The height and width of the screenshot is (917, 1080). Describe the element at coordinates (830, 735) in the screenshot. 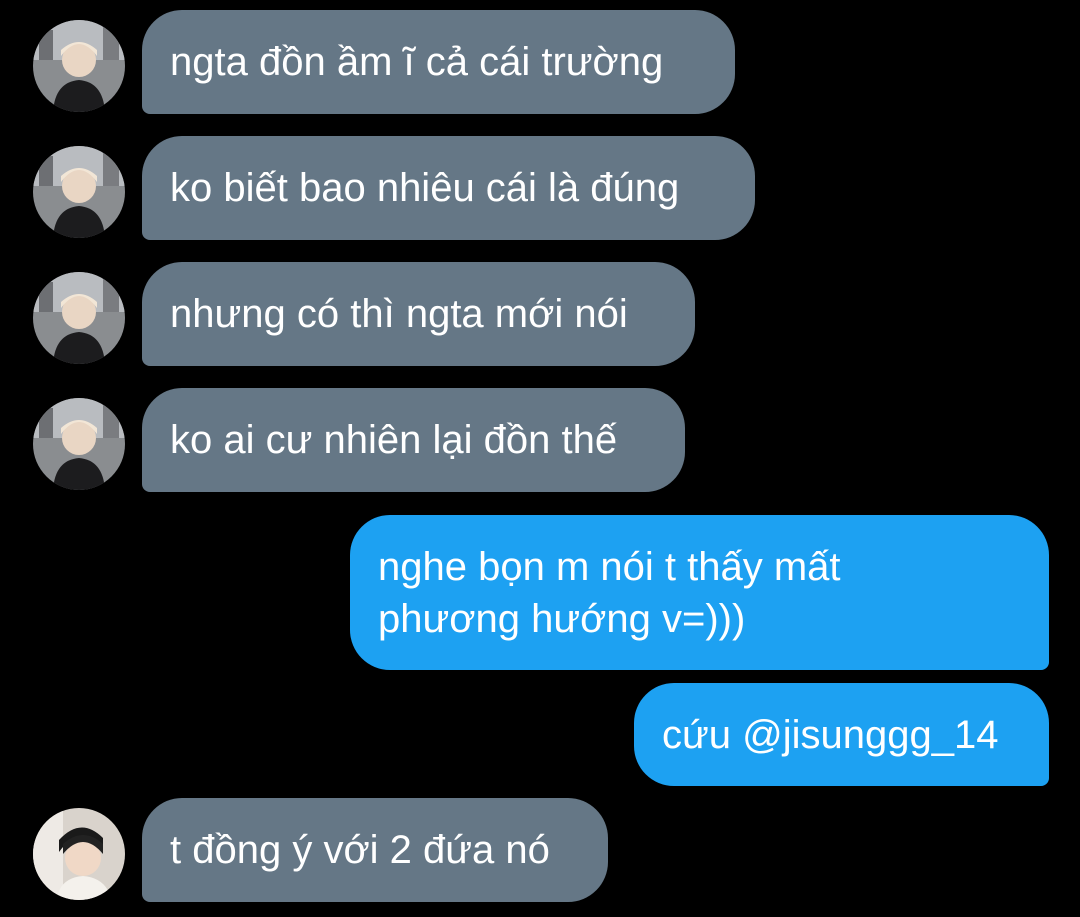

I see `message-text: cứu @jisunggg_14` at that location.